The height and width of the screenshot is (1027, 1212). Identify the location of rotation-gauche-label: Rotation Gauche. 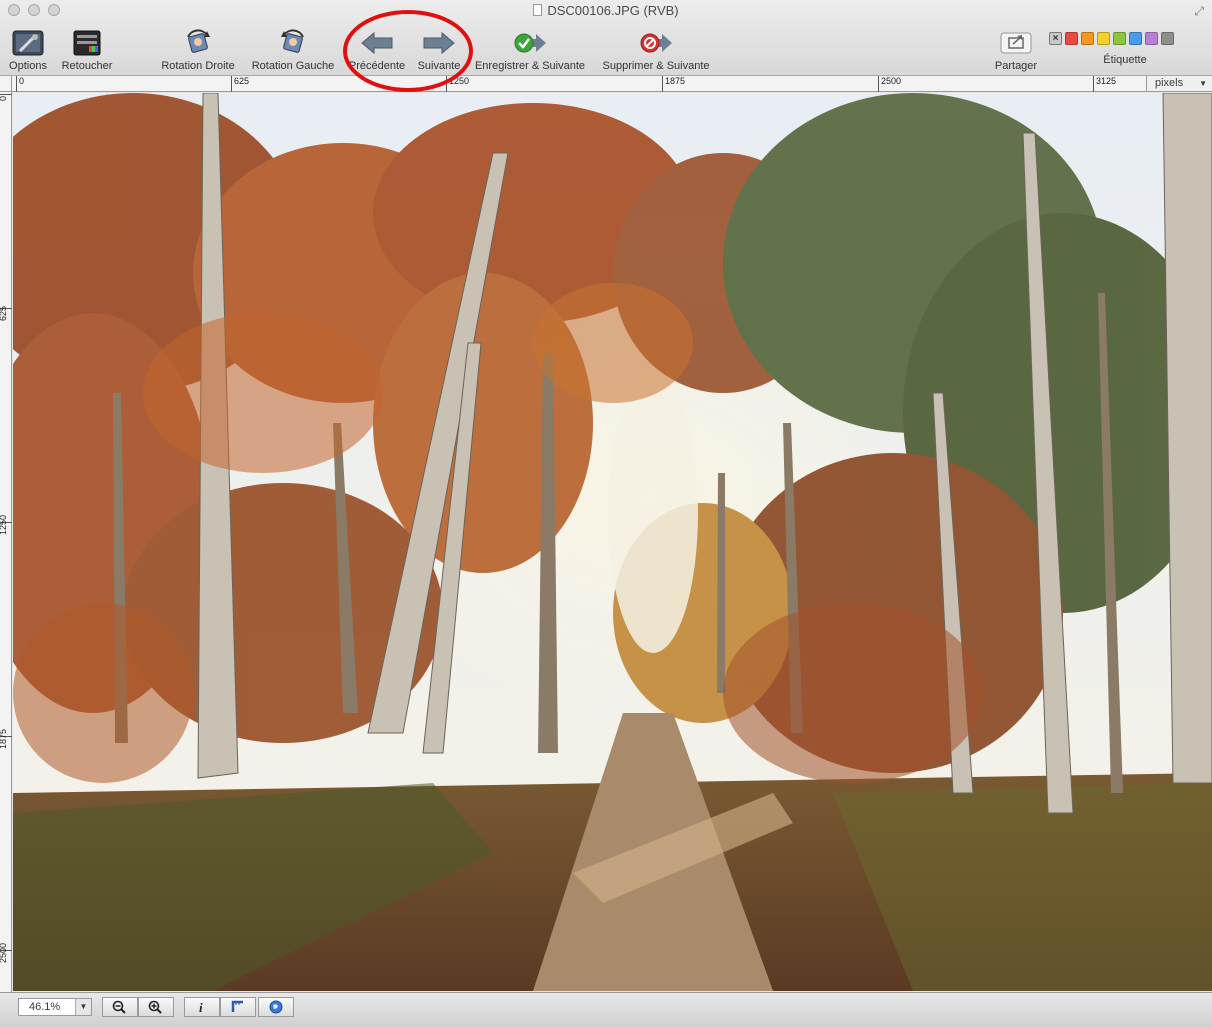
(293, 66).